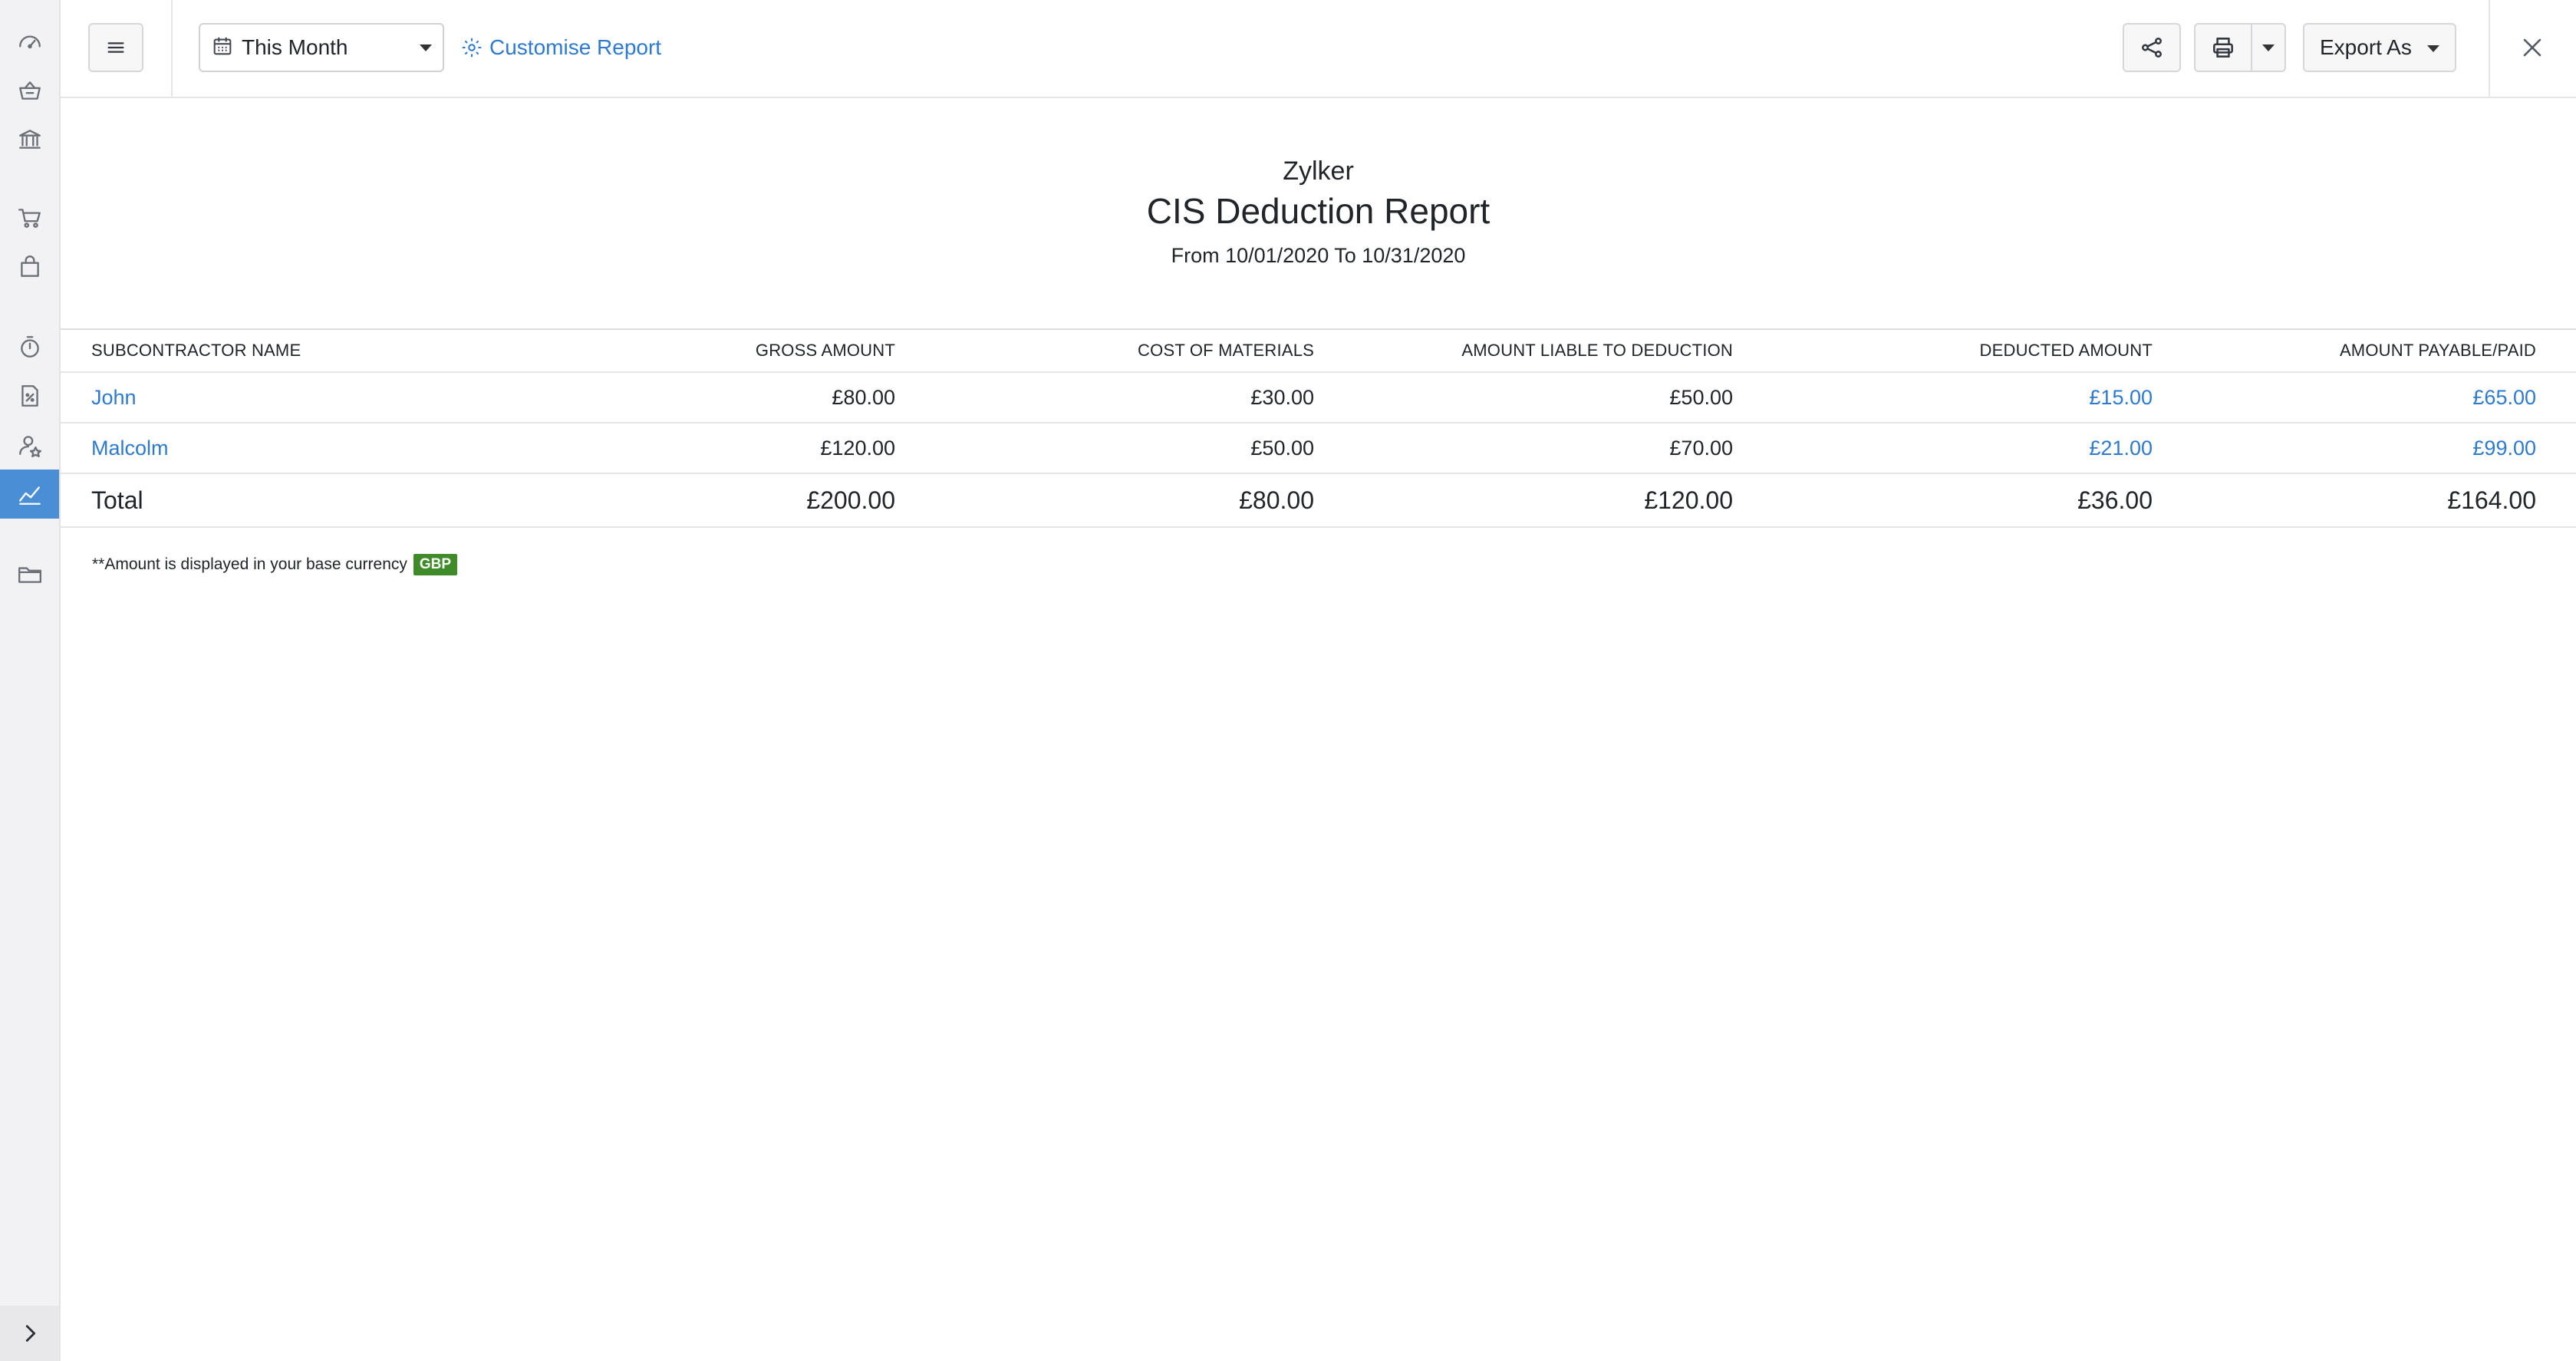 Image resolution: width=2576 pixels, height=1361 pixels. Describe the element at coordinates (1701, 448) in the screenshot. I see `amount-liable-cell: £70.00` at that location.